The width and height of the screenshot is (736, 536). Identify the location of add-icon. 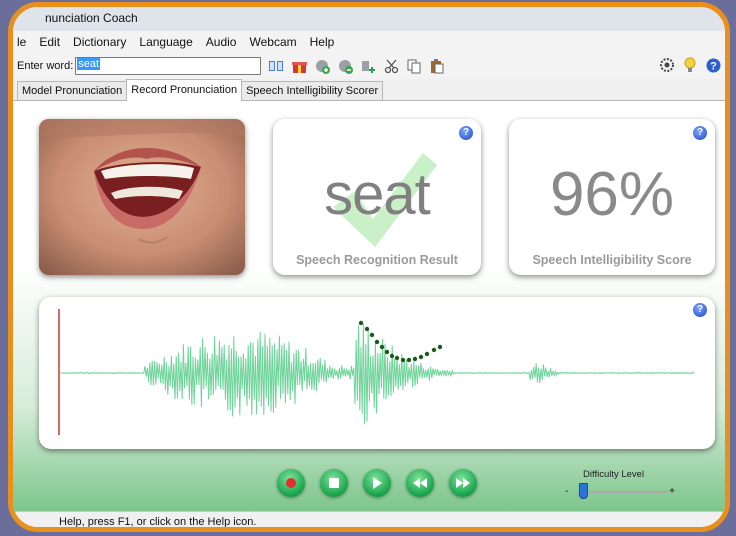
(368, 66).